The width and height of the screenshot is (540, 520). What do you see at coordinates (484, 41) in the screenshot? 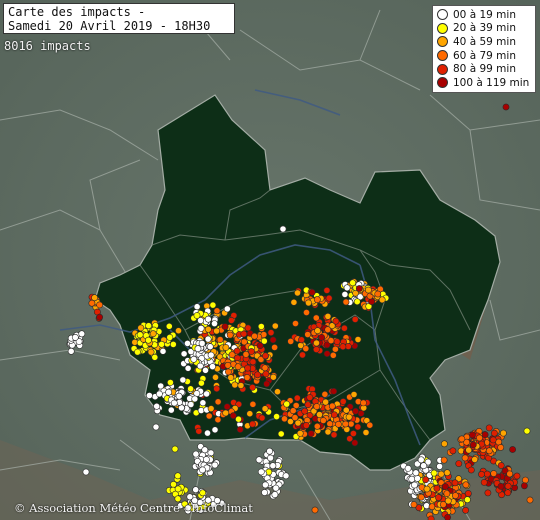
I see `legend-label: 40 à 59 min` at bounding box center [484, 41].